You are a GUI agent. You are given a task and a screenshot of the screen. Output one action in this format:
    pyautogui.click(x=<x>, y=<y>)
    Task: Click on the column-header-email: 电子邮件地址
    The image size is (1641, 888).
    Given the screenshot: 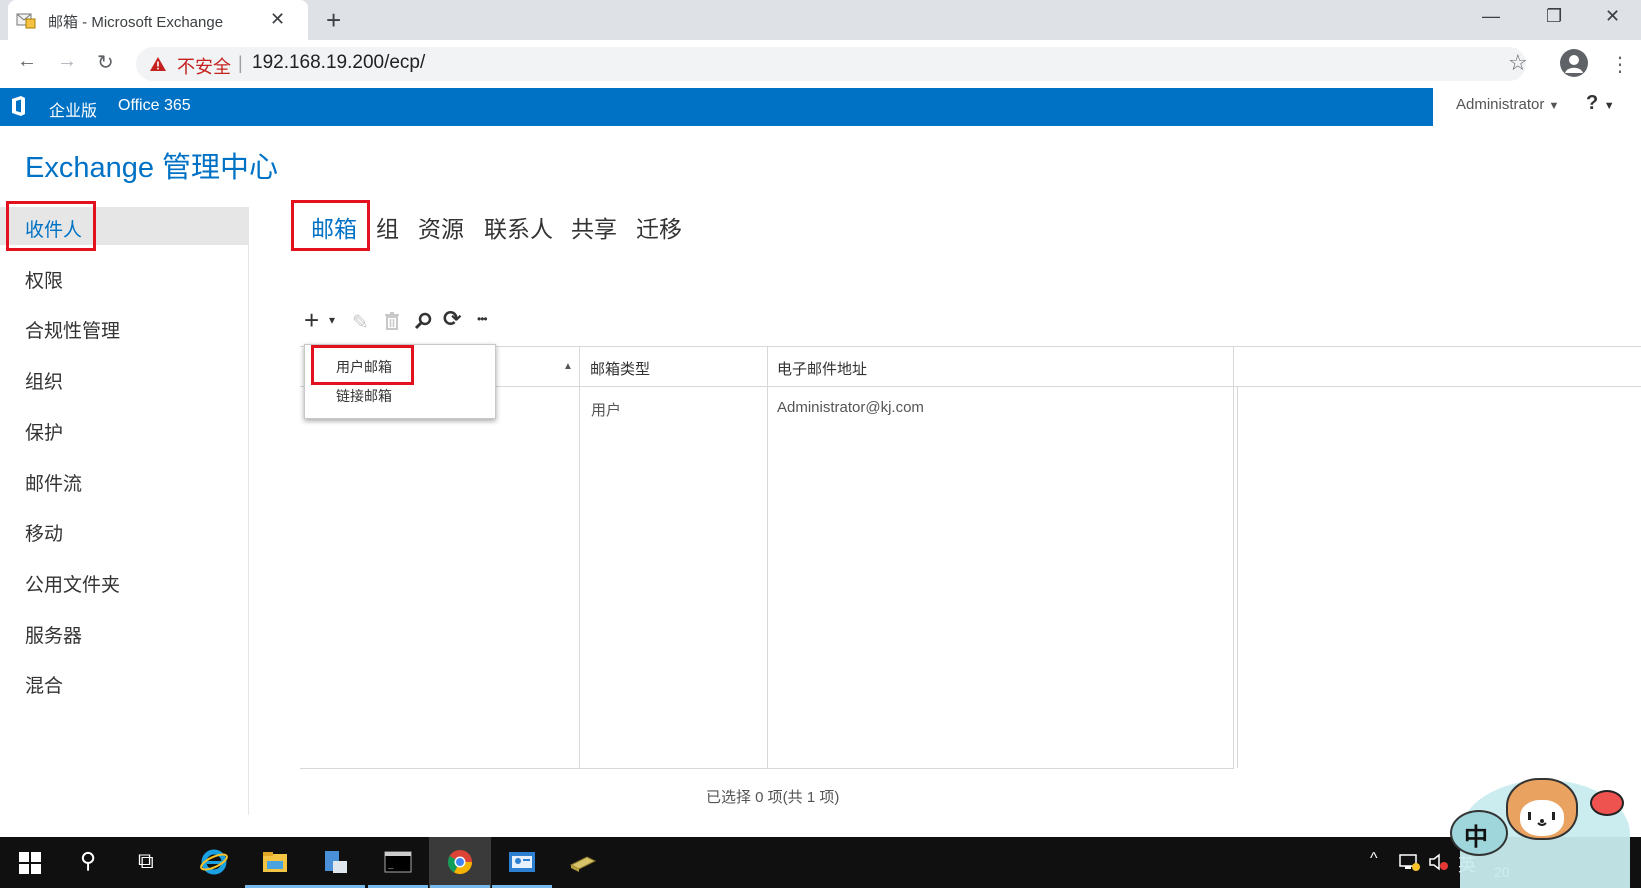 What is the action you would take?
    pyautogui.click(x=822, y=368)
    